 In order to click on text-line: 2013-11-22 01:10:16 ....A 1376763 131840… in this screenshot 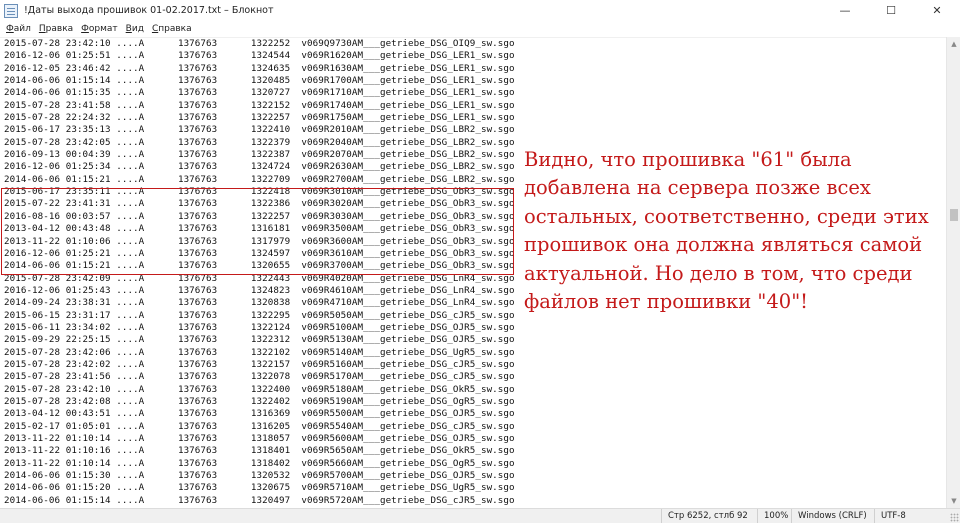, I will do `click(259, 451)`.